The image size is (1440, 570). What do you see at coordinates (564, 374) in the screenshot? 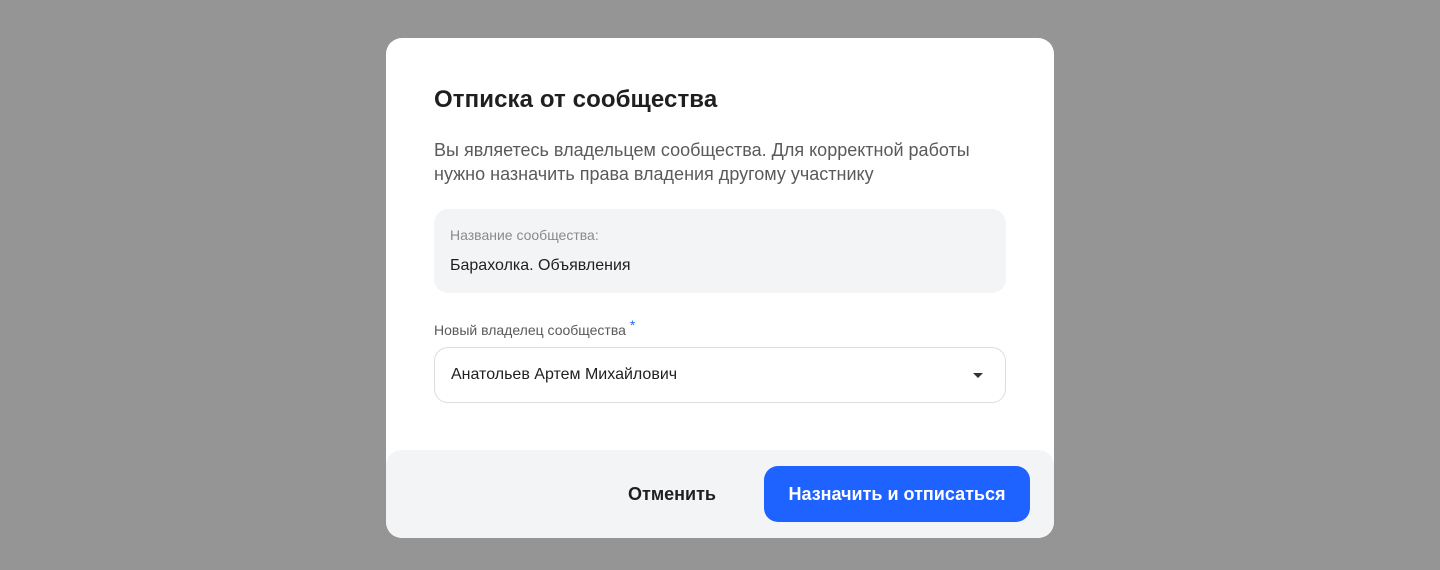
I see `new-owner-select-value: Анатольев Артем Михайлович` at bounding box center [564, 374].